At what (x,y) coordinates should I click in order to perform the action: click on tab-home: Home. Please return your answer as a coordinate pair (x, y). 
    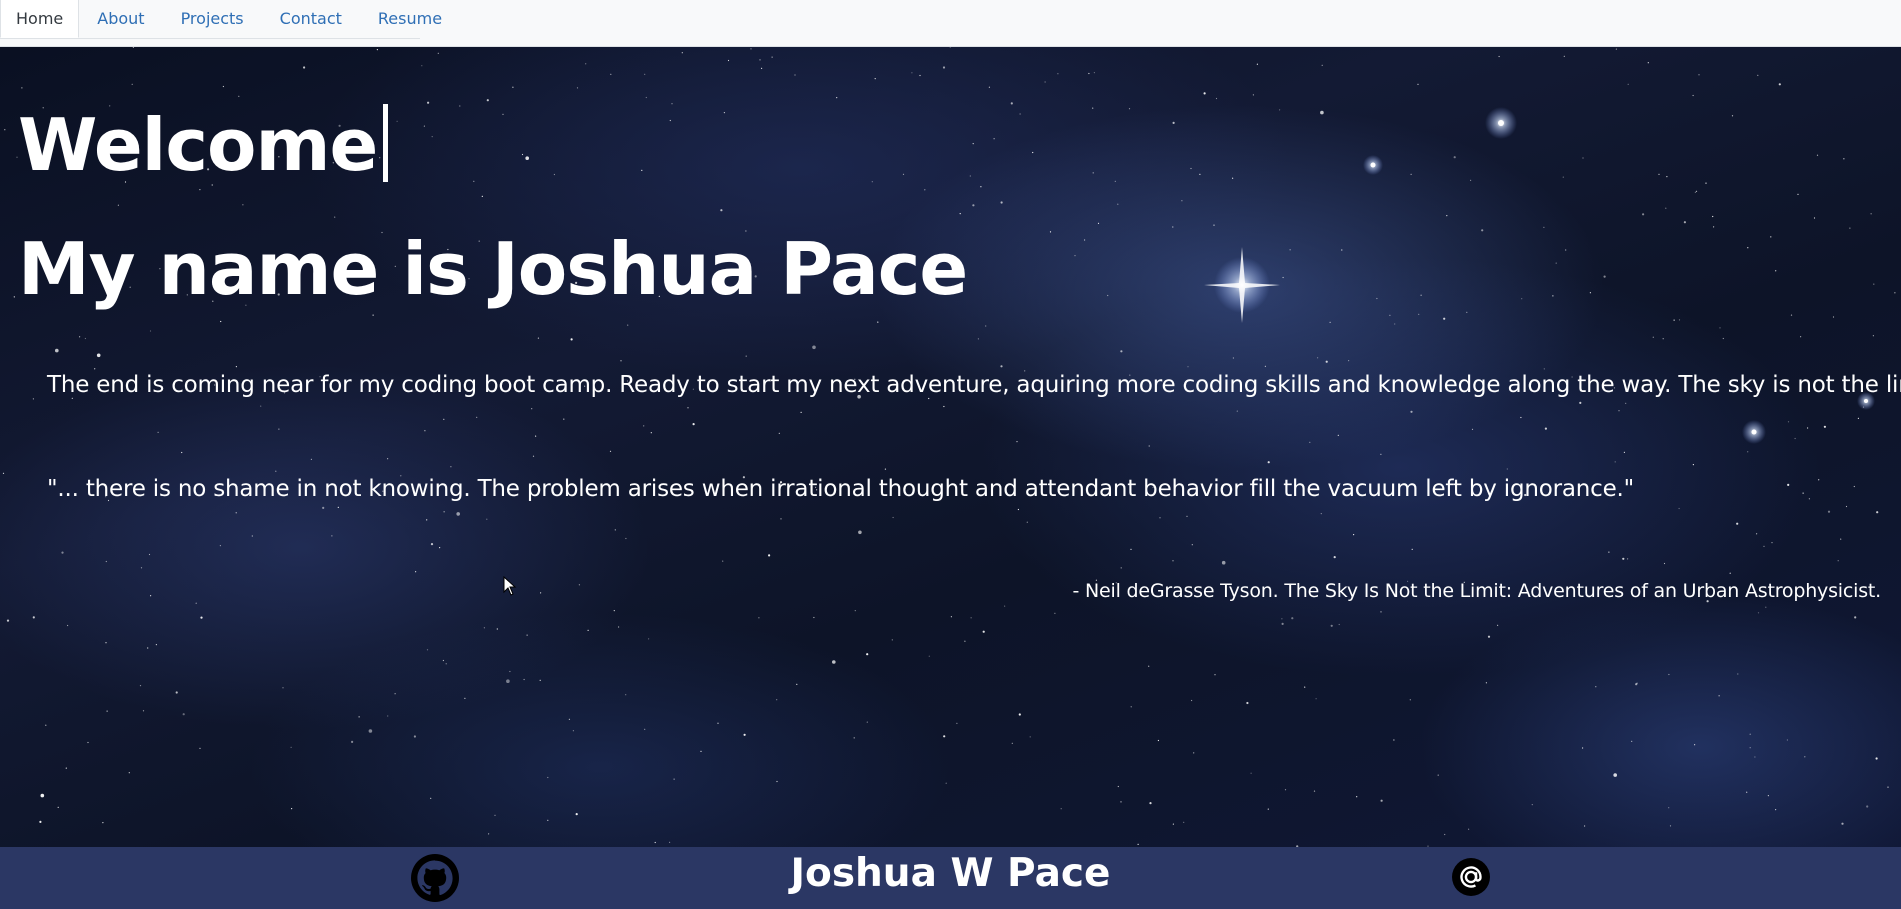
    Looking at the image, I should click on (40, 19).